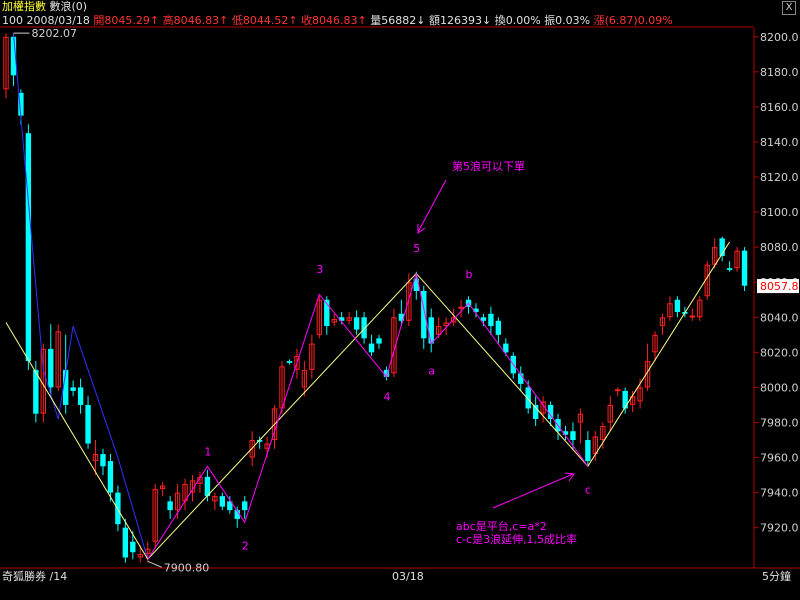  Describe the element at coordinates (432, 206) in the screenshot. I see `annotation-arrow-top` at that location.